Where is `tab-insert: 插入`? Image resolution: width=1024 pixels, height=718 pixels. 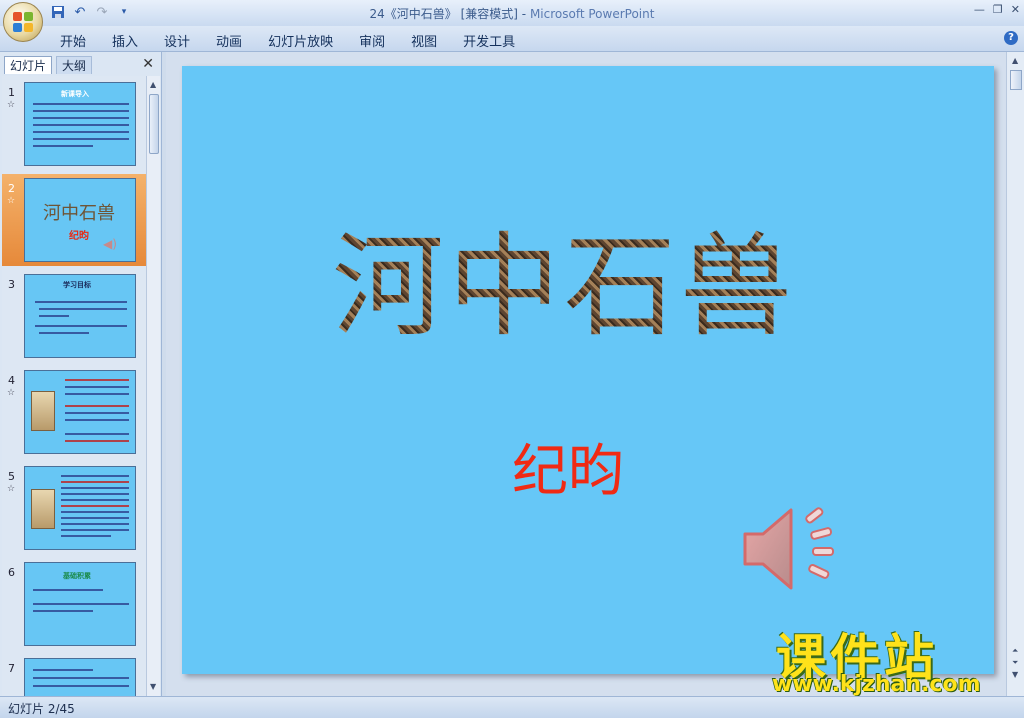 tab-insert: 插入 is located at coordinates (132, 40).